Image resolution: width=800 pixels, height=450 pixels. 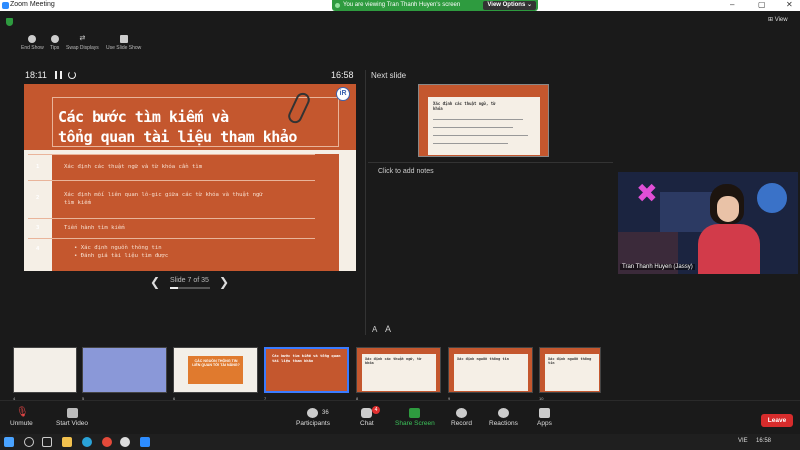 I want to click on use-slide-show-button: Use Slide Show, so click(x=123, y=43).